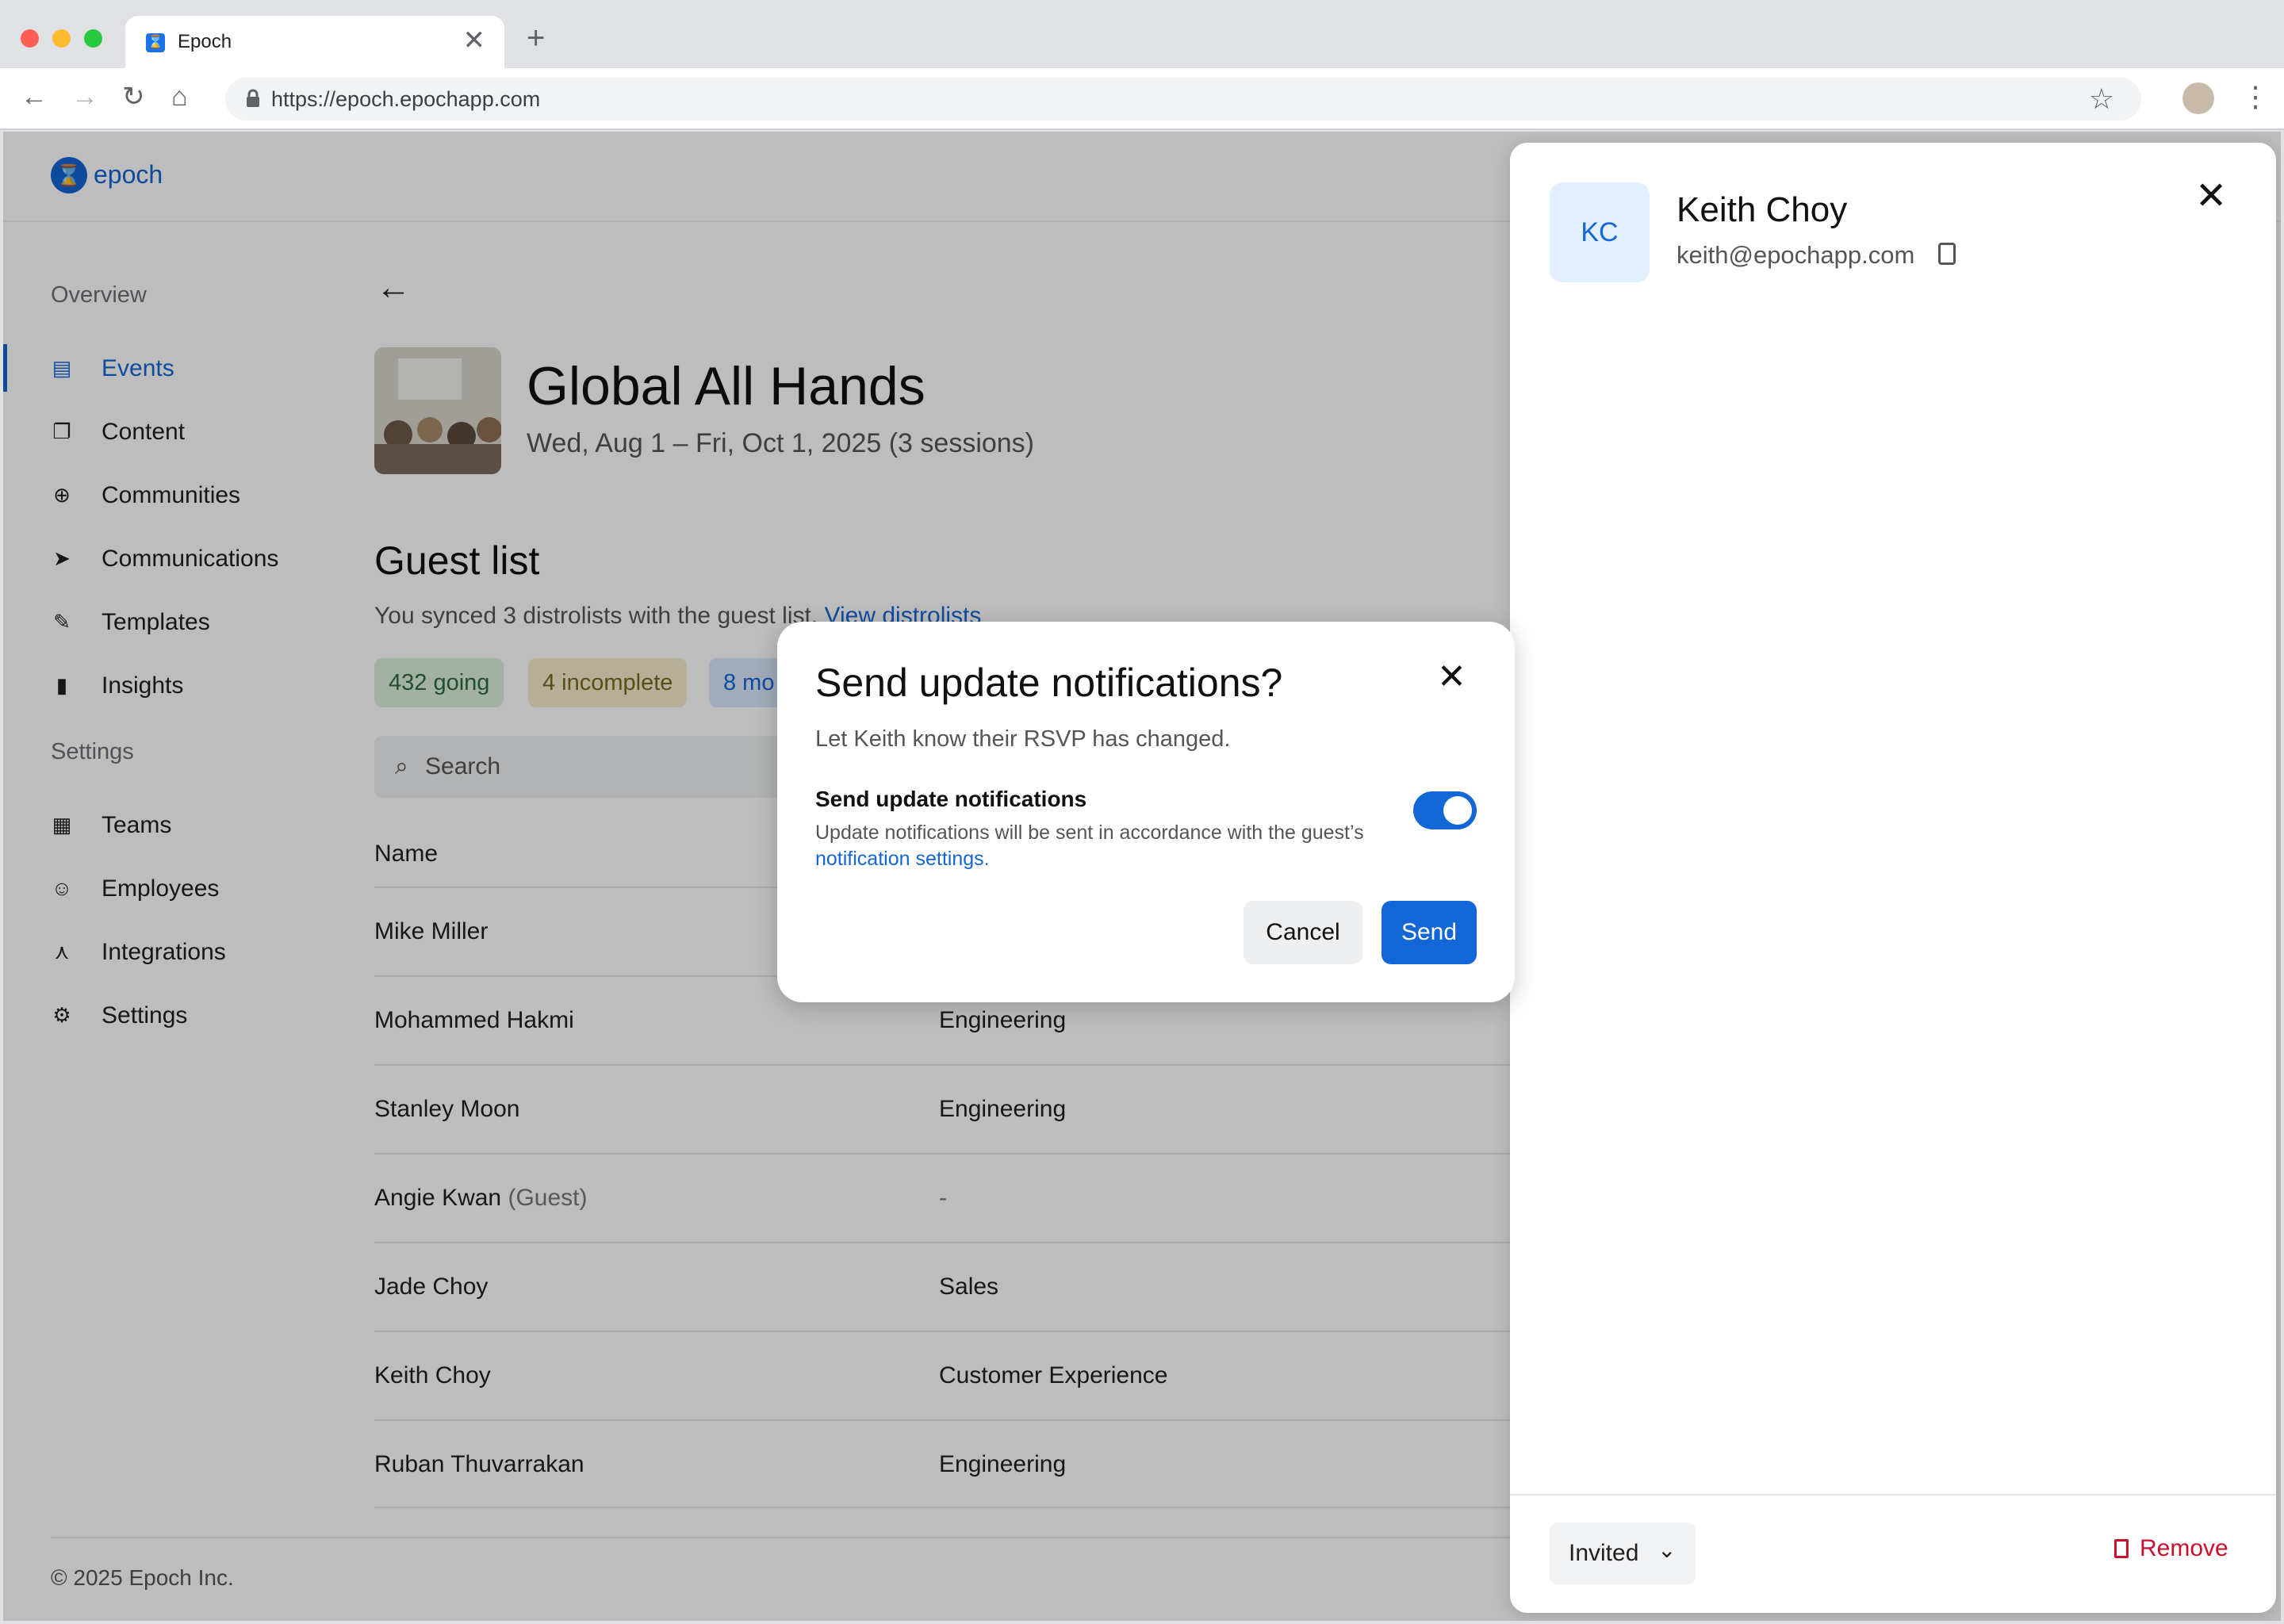  I want to click on chevron-down-icon: ⌄, so click(1667, 1550).